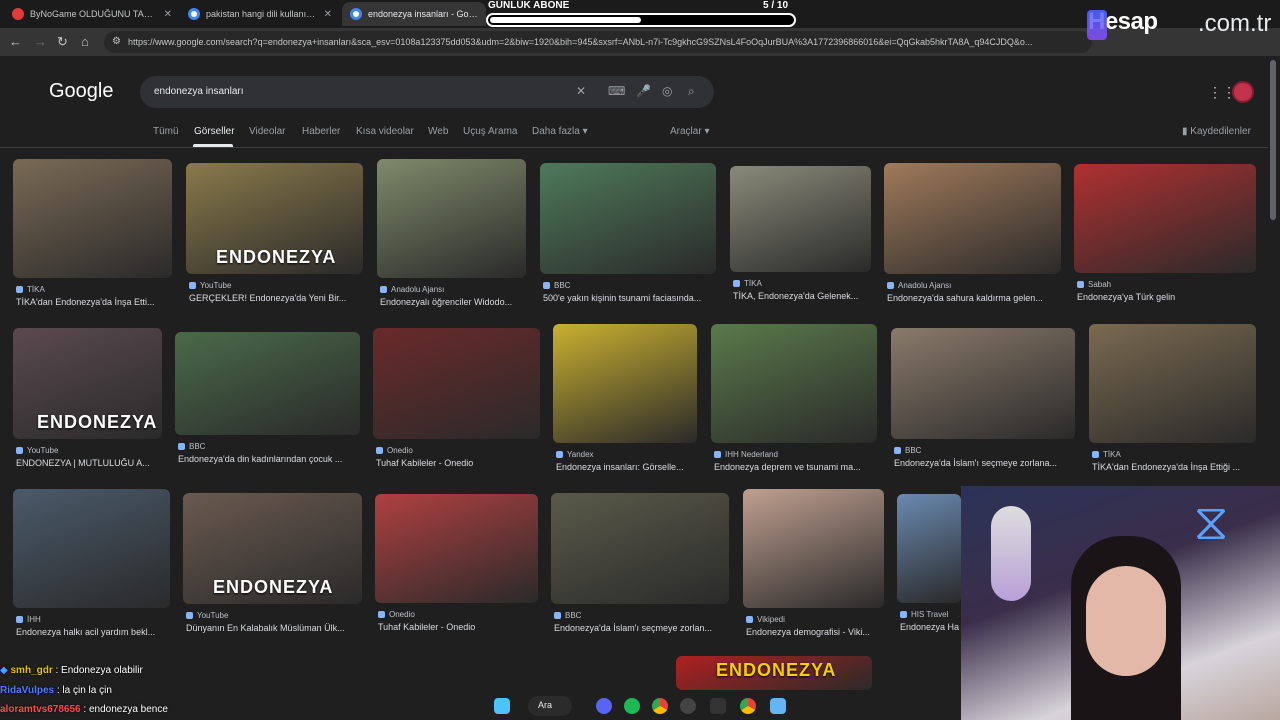 The image size is (1280, 720). What do you see at coordinates (550, 706) in the screenshot?
I see `taskbar-search: Ara` at bounding box center [550, 706].